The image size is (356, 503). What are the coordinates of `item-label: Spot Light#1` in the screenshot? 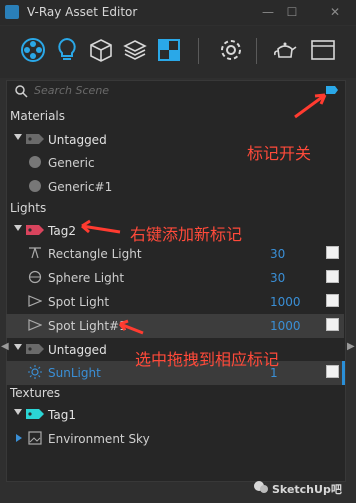 It's located at (87, 326).